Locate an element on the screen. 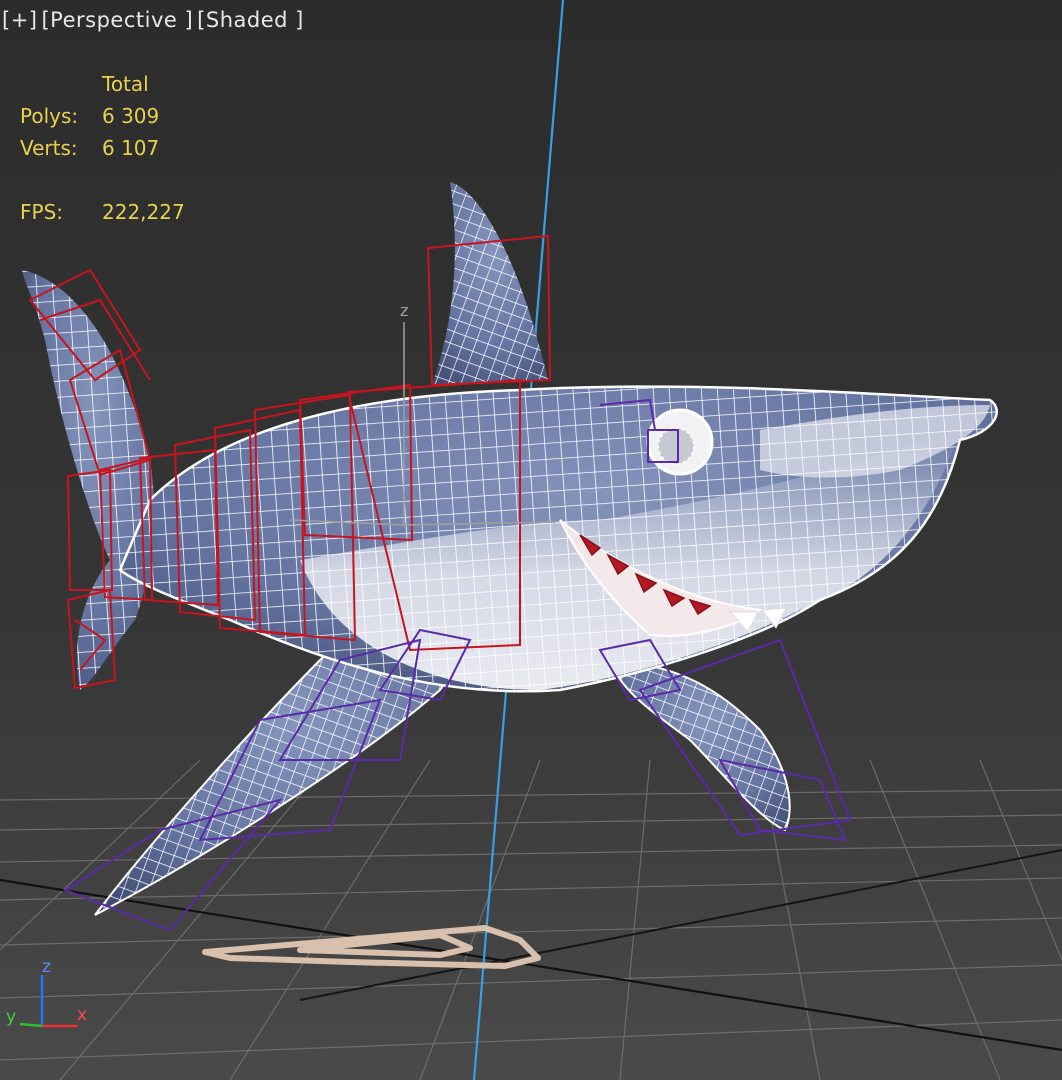  tripod-x-label: x is located at coordinates (82, 1015).